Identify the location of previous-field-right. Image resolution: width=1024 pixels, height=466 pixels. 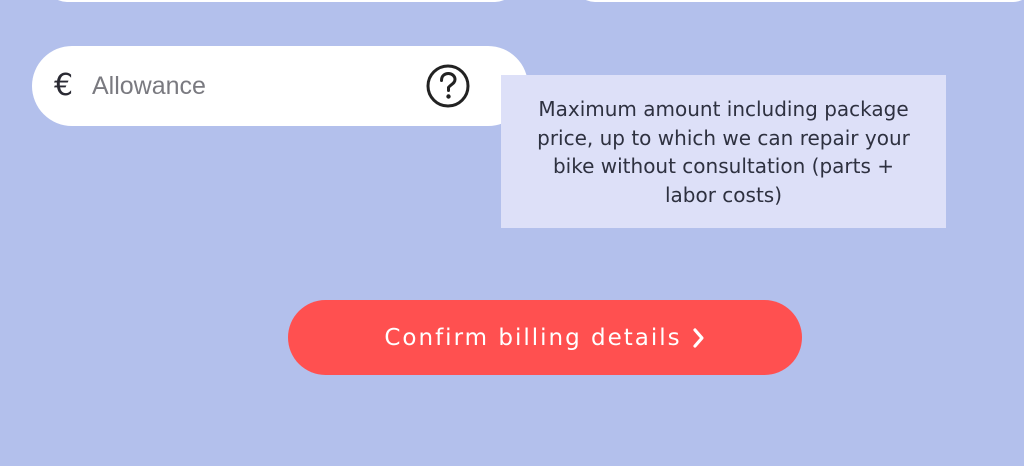
(799, 1).